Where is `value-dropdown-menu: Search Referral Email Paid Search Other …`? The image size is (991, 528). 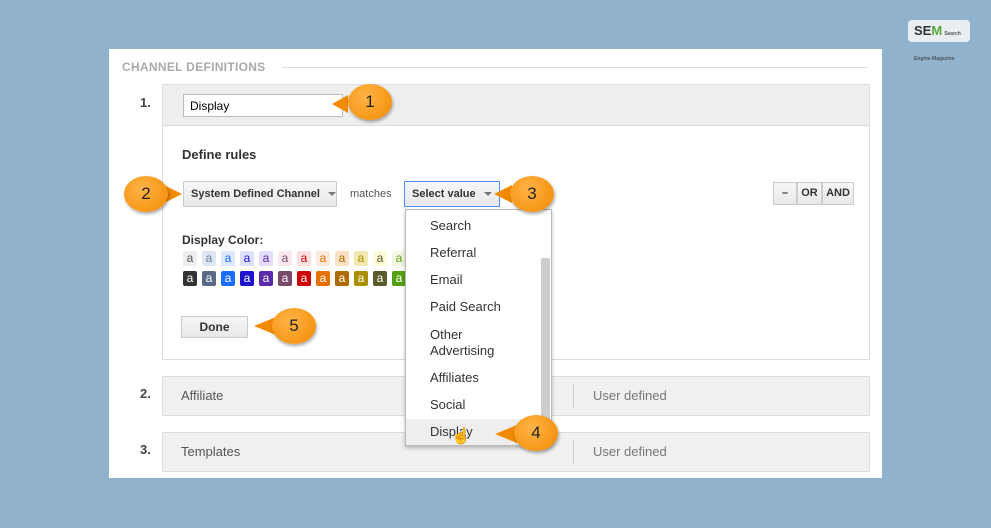 value-dropdown-menu: Search Referral Email Paid Search Other … is located at coordinates (478, 327).